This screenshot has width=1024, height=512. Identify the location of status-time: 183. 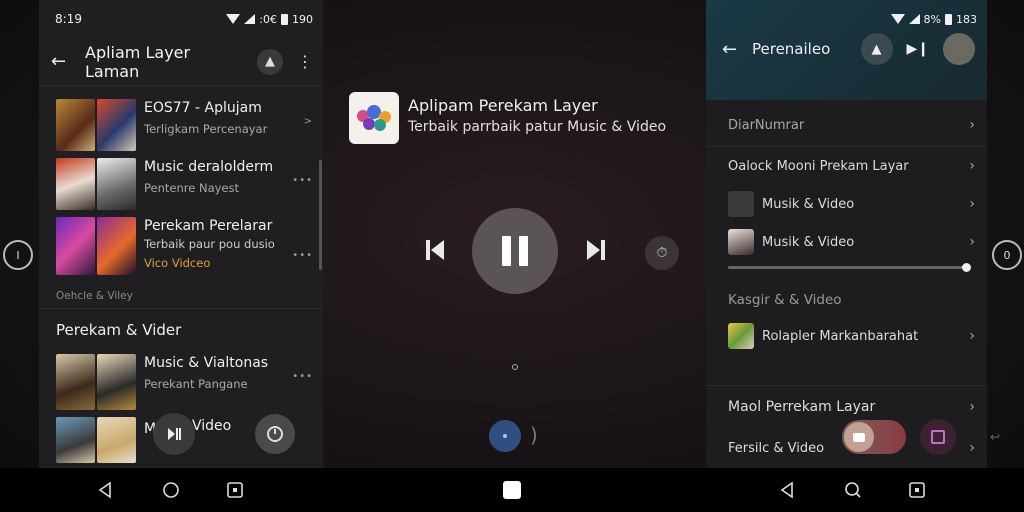
(966, 19).